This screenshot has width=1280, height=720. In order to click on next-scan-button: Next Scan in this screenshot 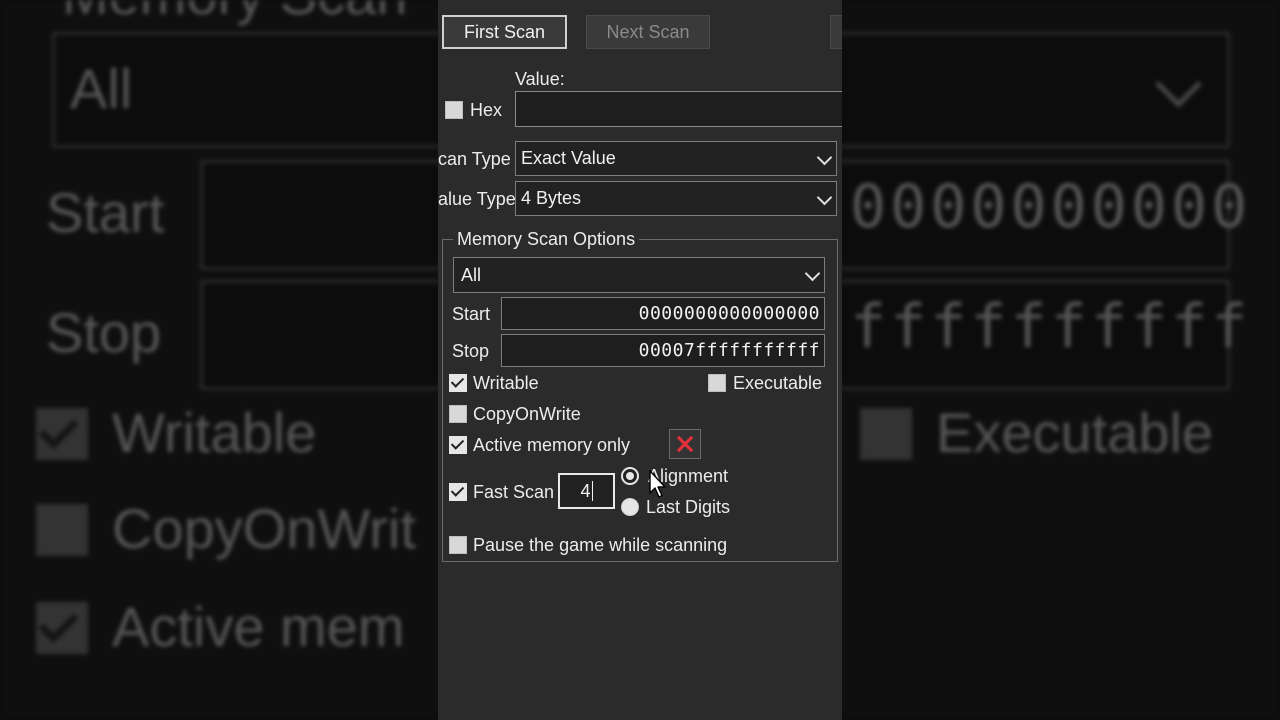, I will do `click(648, 32)`.